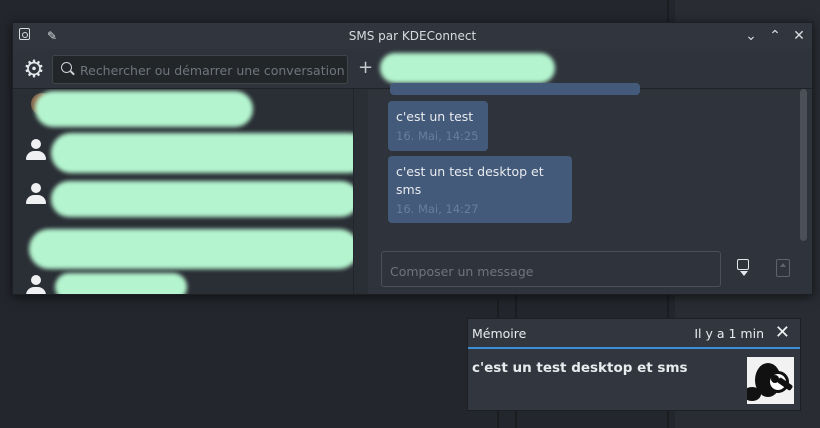 The height and width of the screenshot is (428, 820). Describe the element at coordinates (66, 67) in the screenshot. I see `search-icon` at that location.